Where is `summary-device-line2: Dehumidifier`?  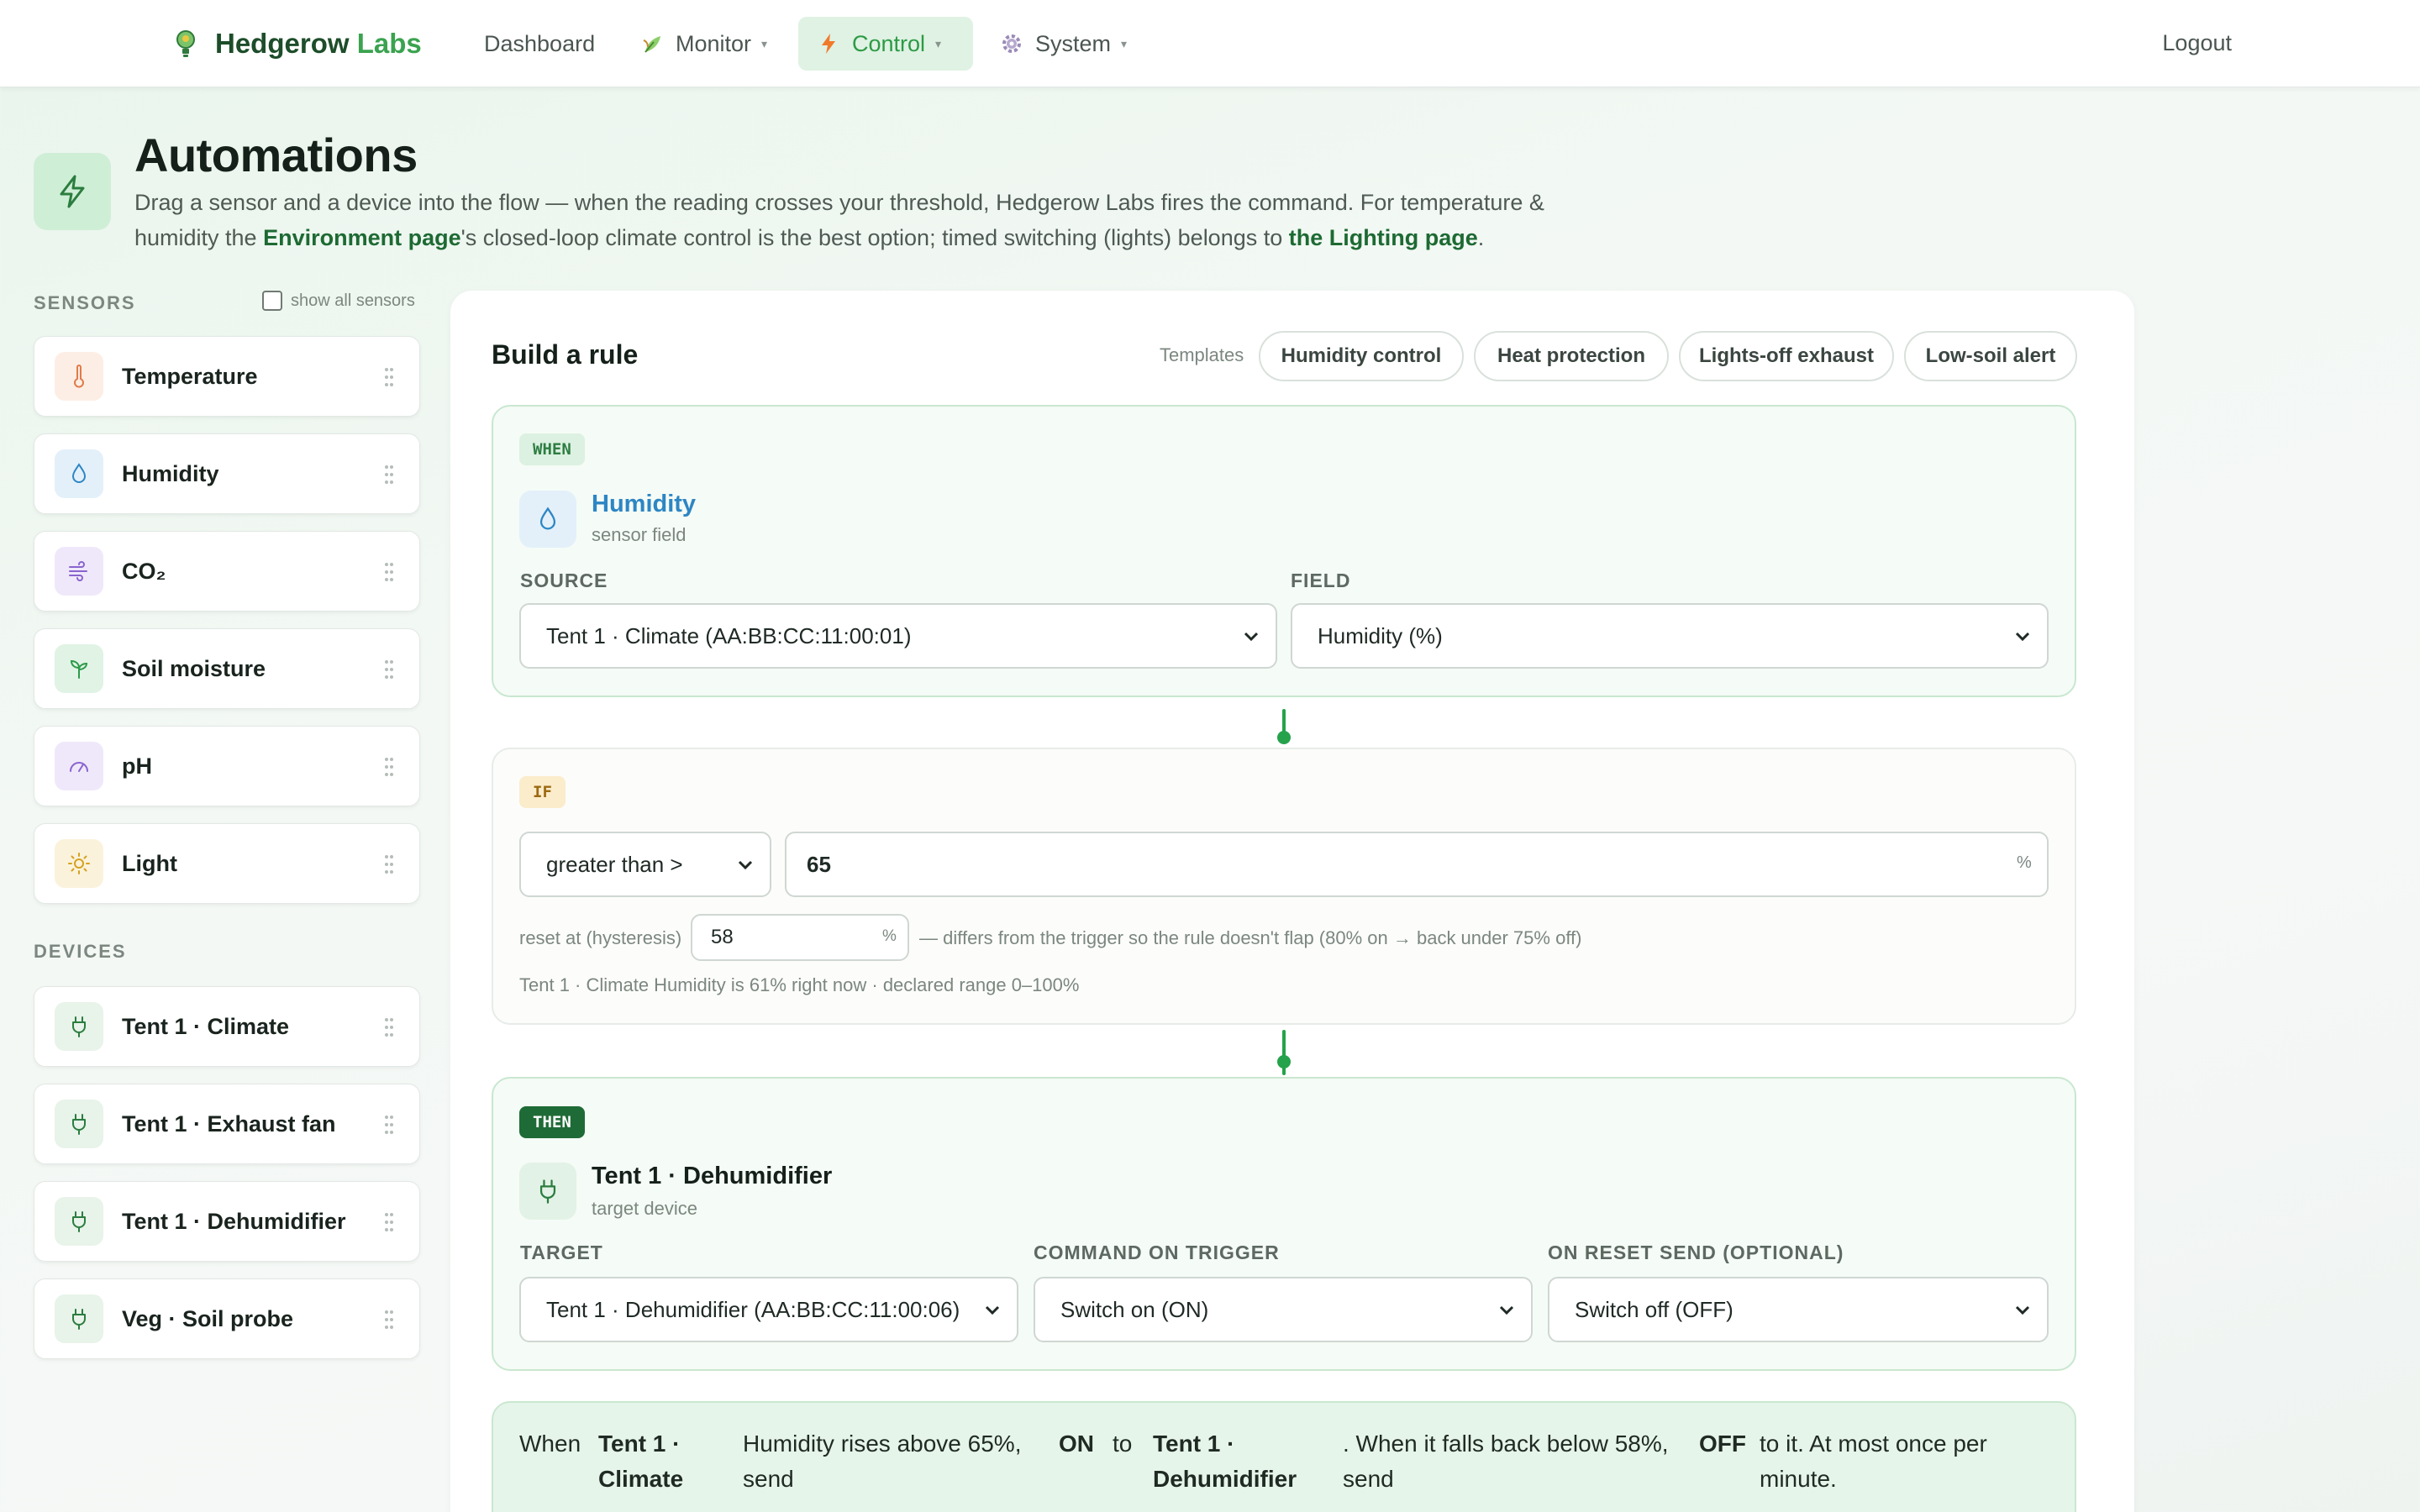
summary-device-line2: Dehumidifier is located at coordinates (1225, 1479).